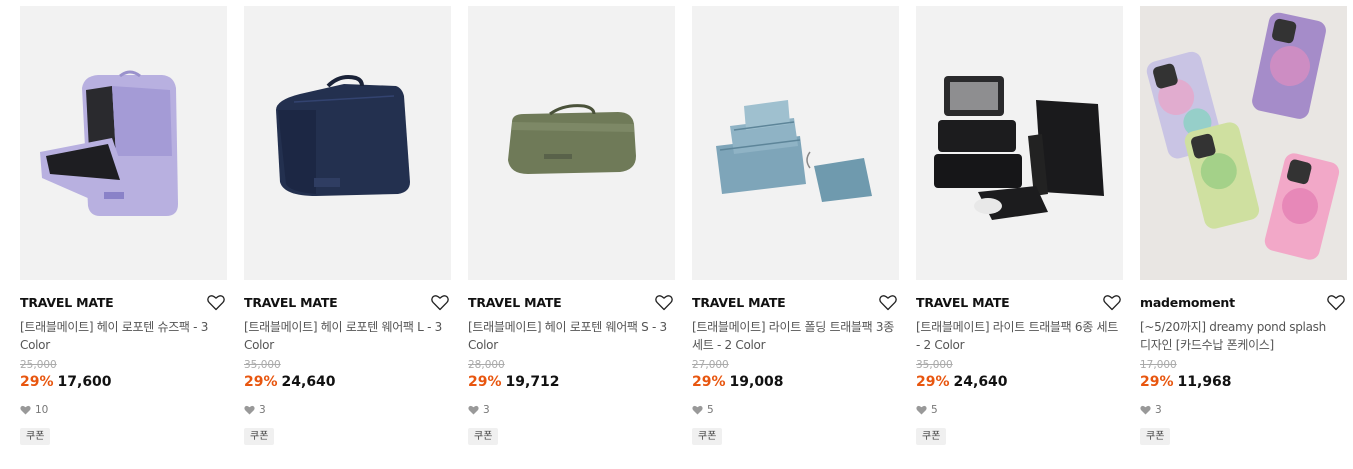  I want to click on product-title: [트래블메이트] 헤이 로포텐 웨어팩 S - 3 Color, so click(570, 336).